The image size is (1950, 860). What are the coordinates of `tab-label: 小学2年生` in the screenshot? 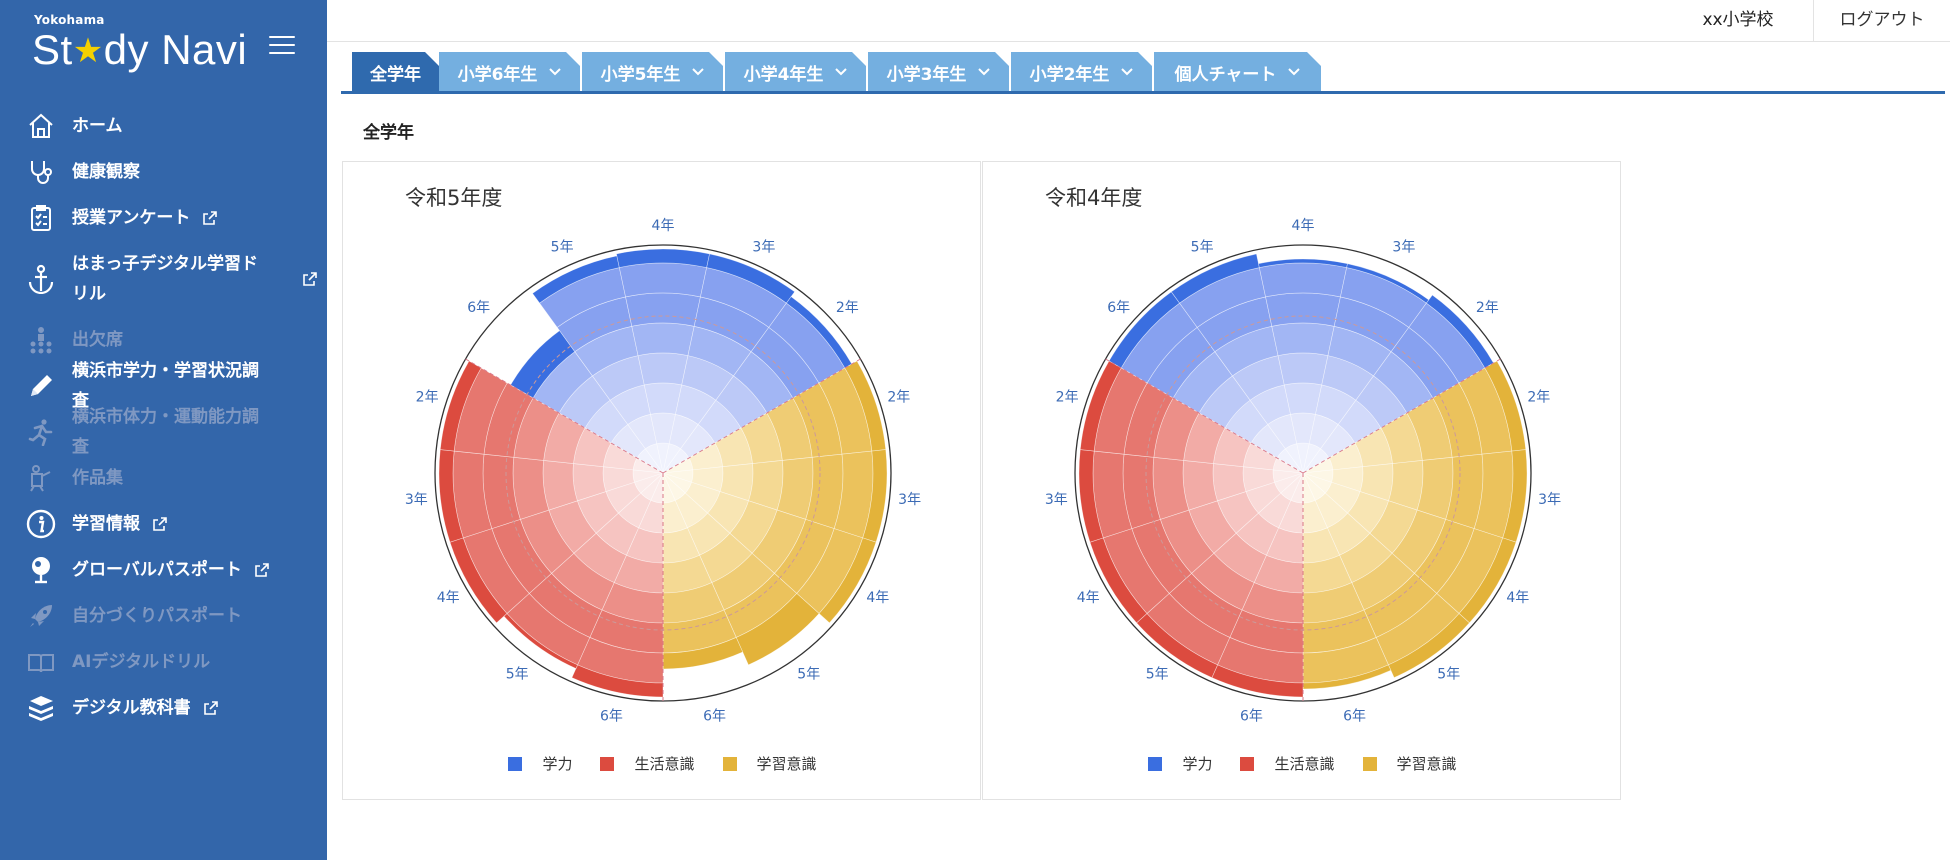 It's located at (1069, 74).